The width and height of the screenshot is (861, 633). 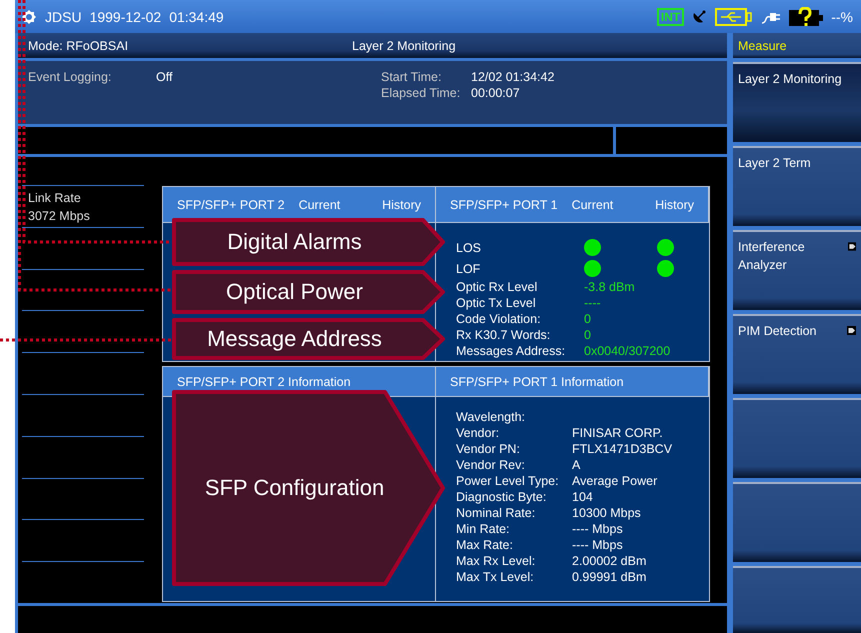 I want to click on field-label: Vendor Rev:, so click(x=491, y=465).